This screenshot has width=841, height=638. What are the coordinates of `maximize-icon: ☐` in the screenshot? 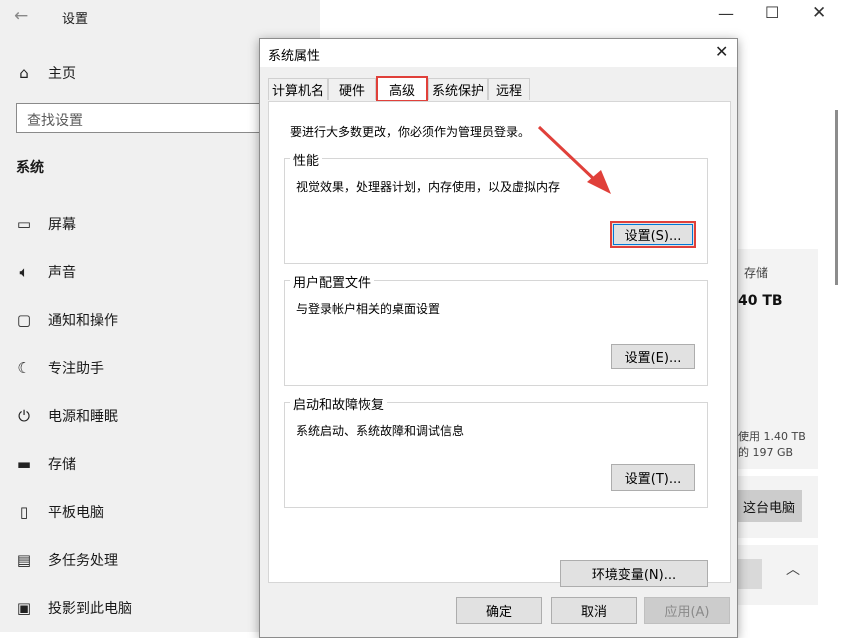 It's located at (772, 12).